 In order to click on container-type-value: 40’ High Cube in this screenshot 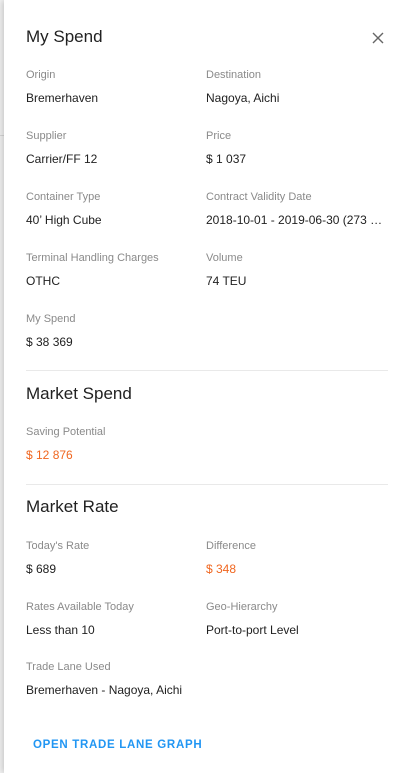, I will do `click(64, 220)`.